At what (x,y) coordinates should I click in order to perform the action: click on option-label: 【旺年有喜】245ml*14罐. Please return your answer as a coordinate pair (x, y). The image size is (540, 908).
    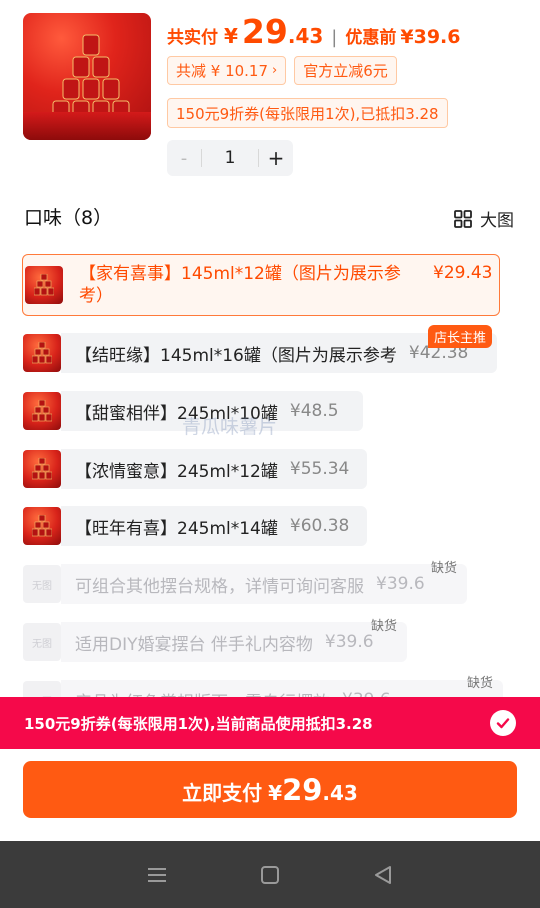
    Looking at the image, I should click on (176, 528).